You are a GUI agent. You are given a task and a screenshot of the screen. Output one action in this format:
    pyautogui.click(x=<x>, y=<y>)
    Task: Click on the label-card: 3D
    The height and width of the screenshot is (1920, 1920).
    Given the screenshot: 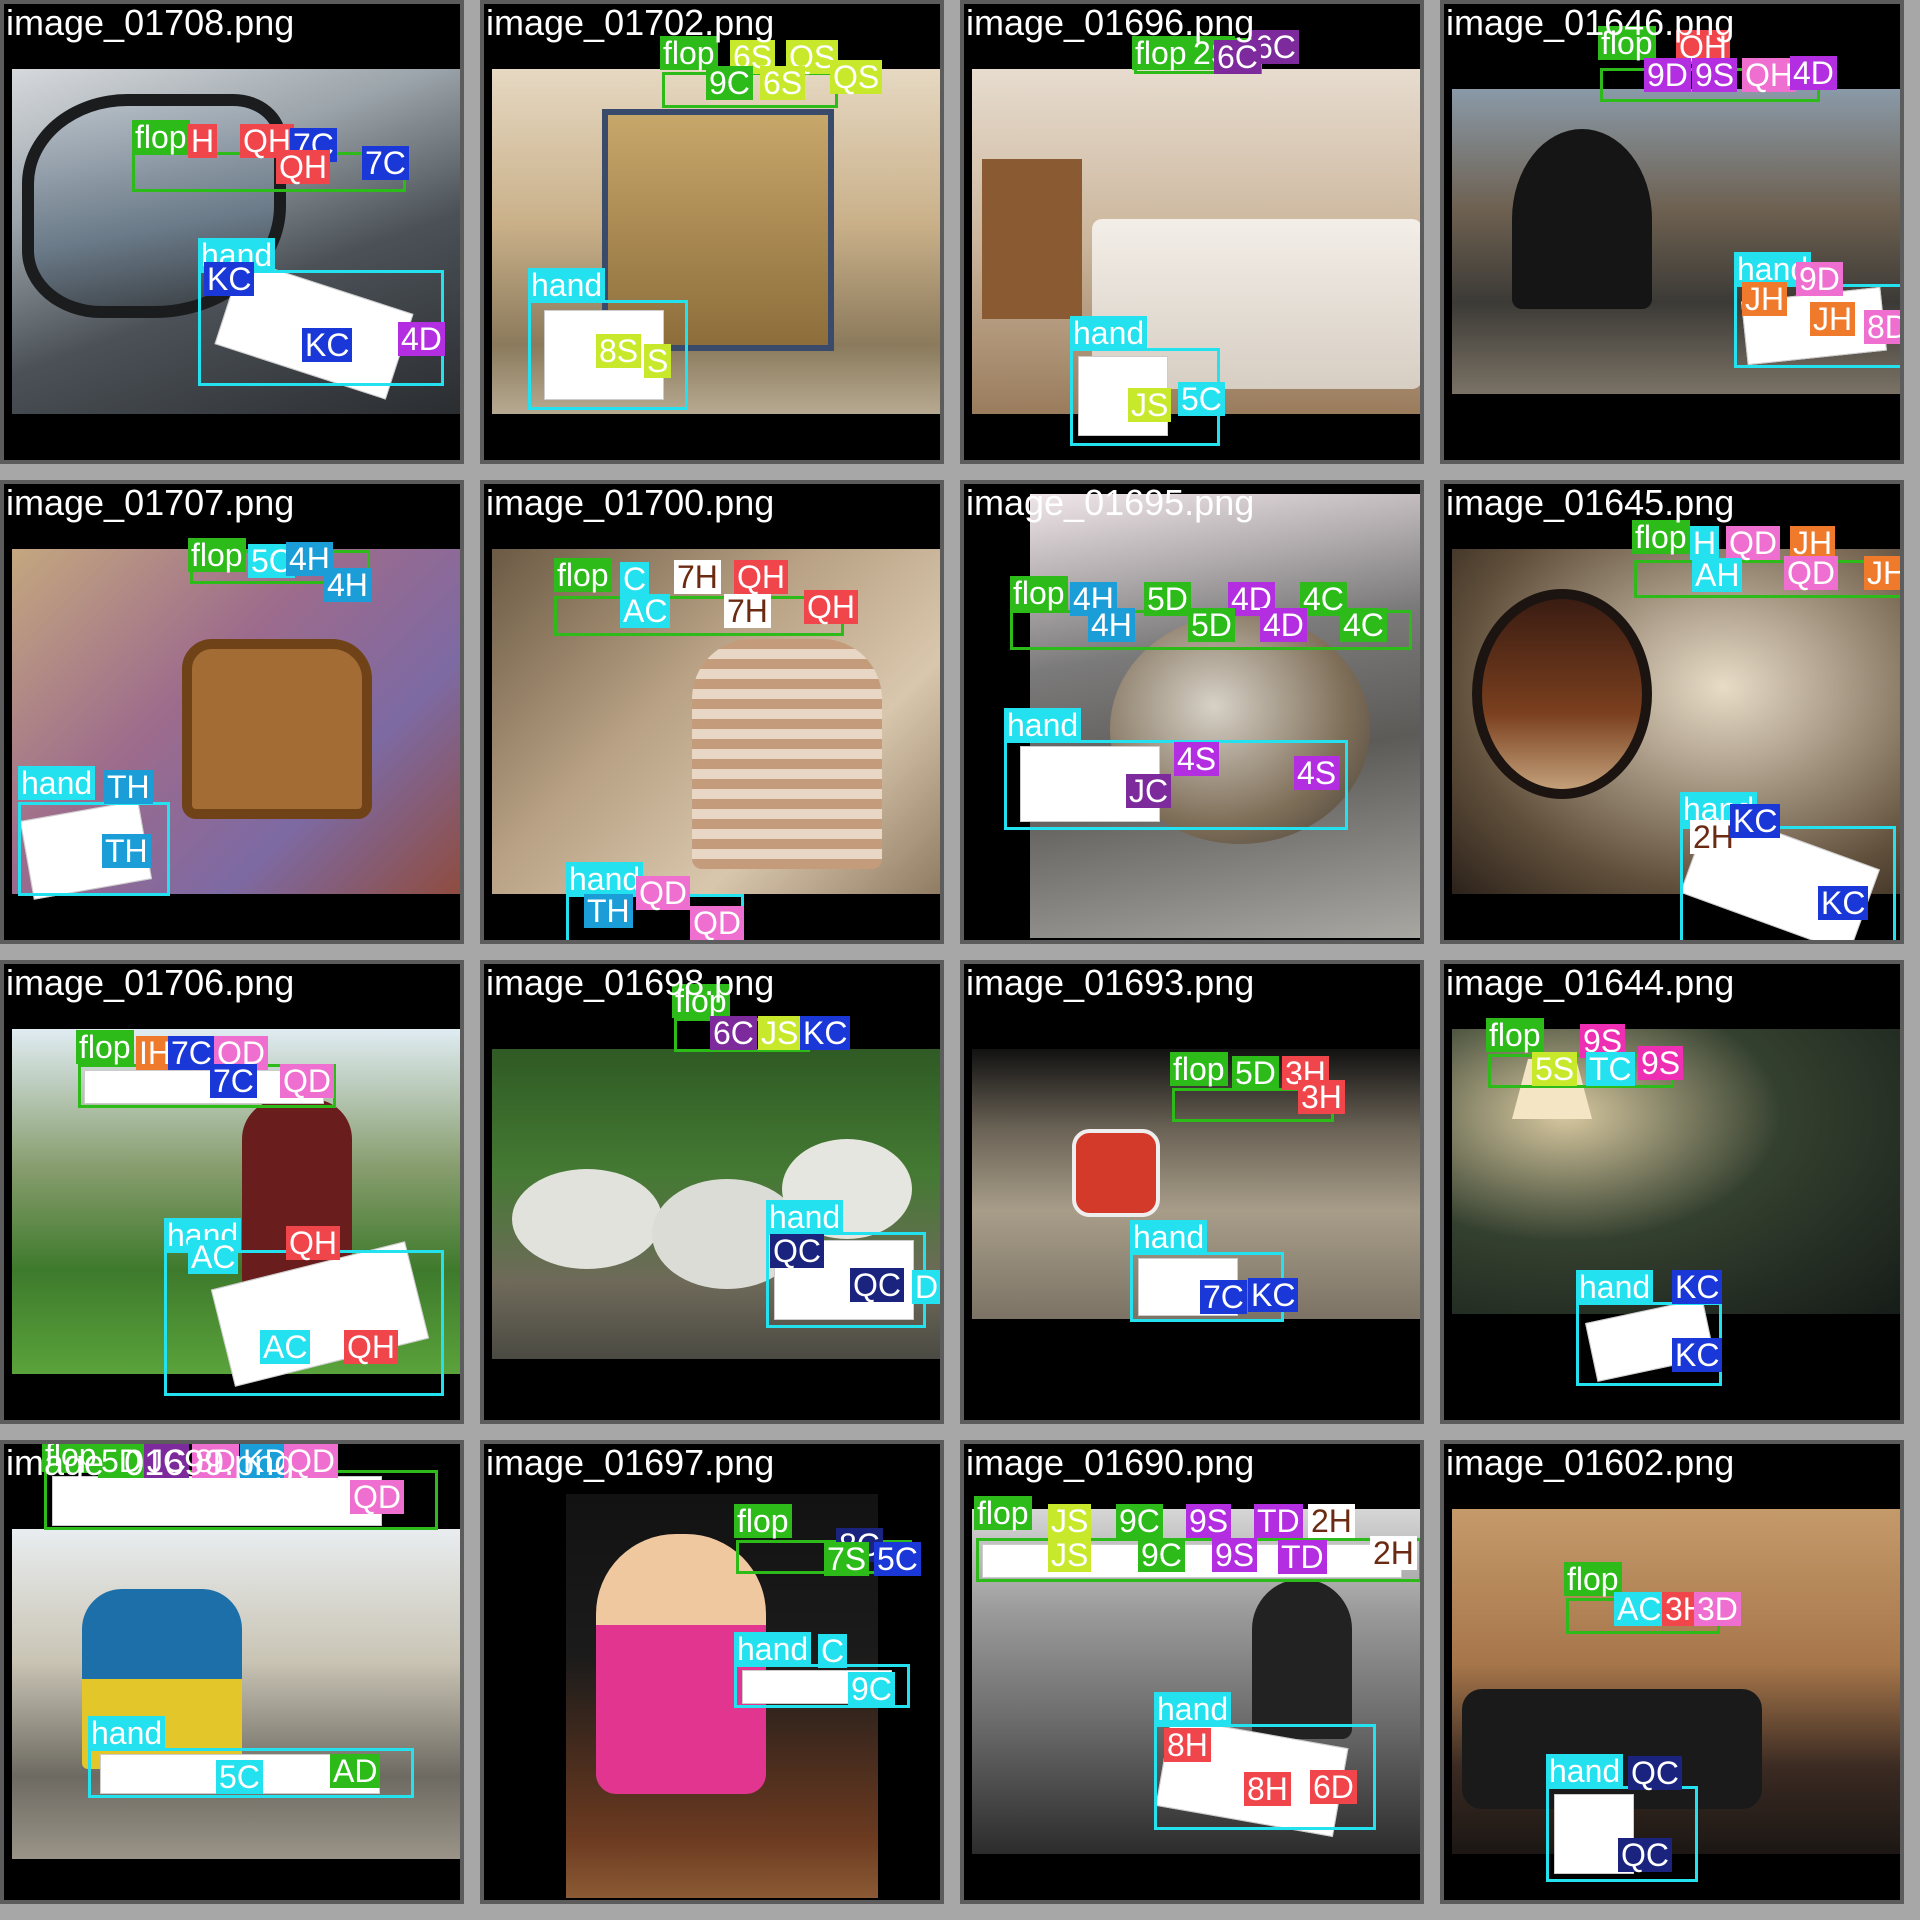 What is the action you would take?
    pyautogui.click(x=1717, y=1609)
    